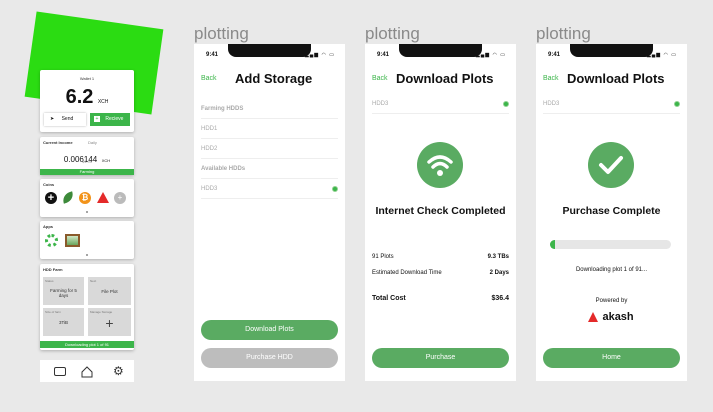 The width and height of the screenshot is (713, 412). Describe the element at coordinates (87, 344) in the screenshot. I see `hdd-farm-progress: Downloading plot 1 of 91` at that location.